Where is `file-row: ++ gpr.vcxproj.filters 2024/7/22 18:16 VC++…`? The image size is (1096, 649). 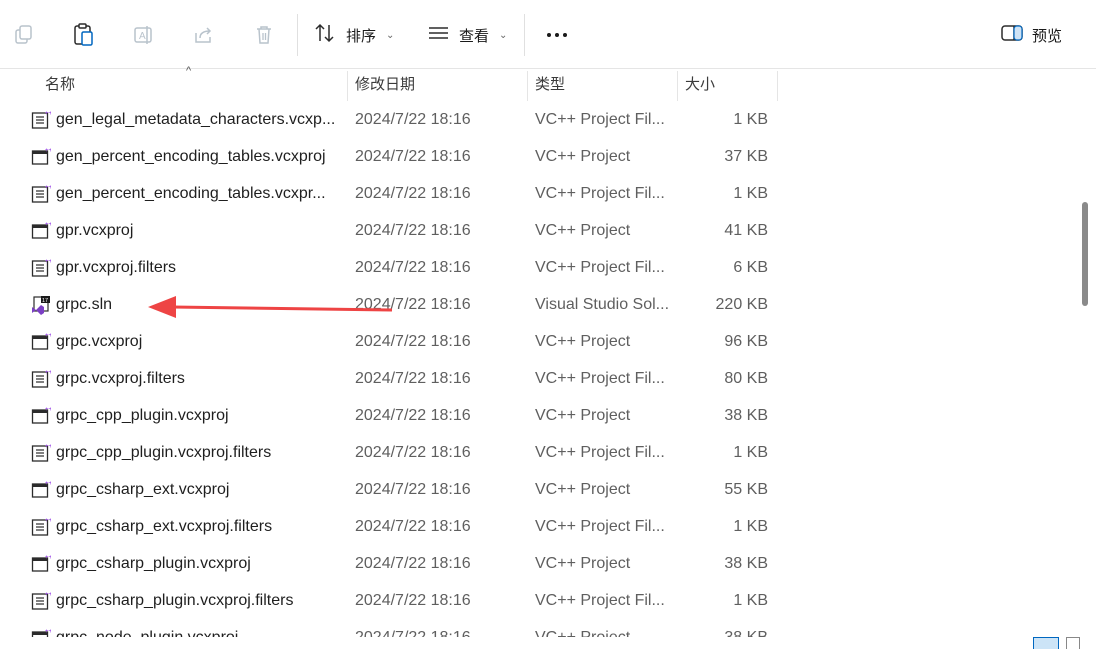
file-row: ++ gpr.vcxproj.filters 2024/7/22 18:16 VC++… is located at coordinates (539, 267).